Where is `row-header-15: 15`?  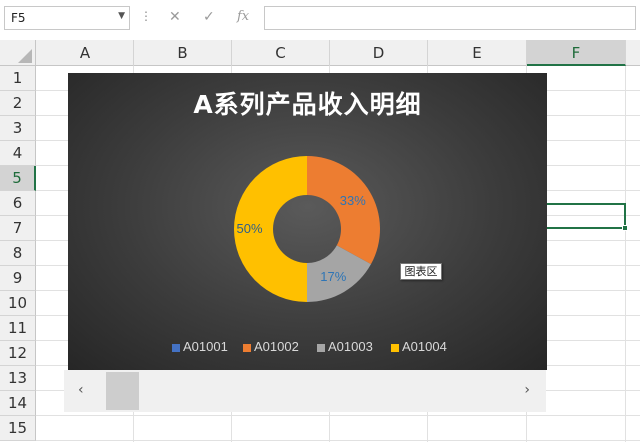 row-header-15: 15 is located at coordinates (18, 428).